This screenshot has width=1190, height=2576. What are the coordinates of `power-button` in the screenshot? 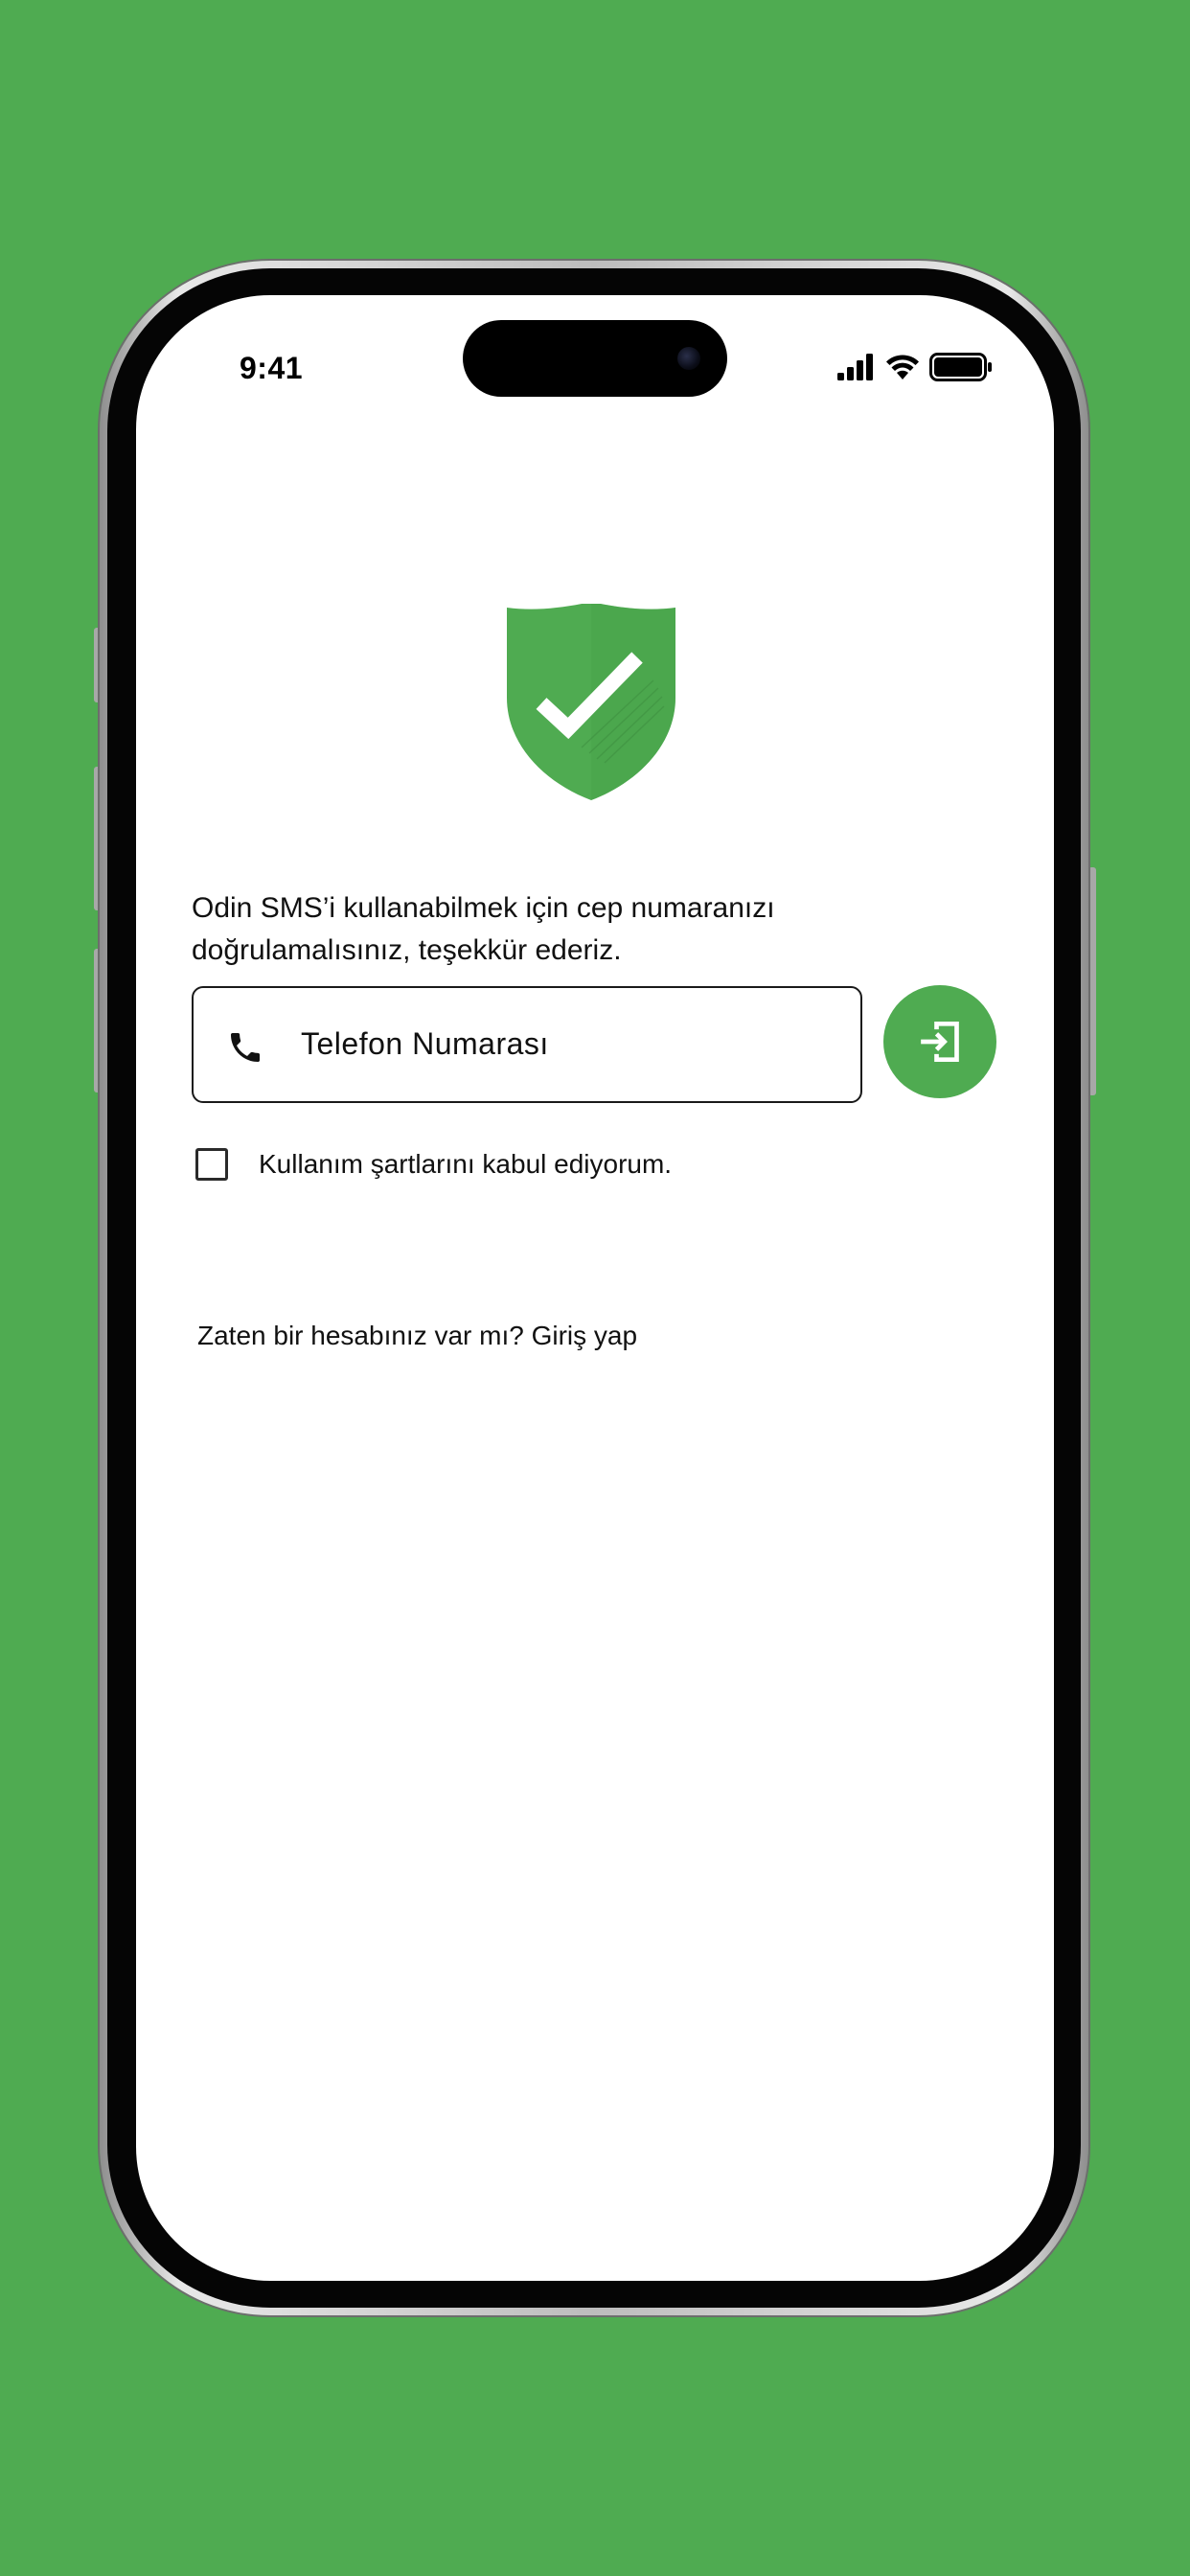 It's located at (1092, 981).